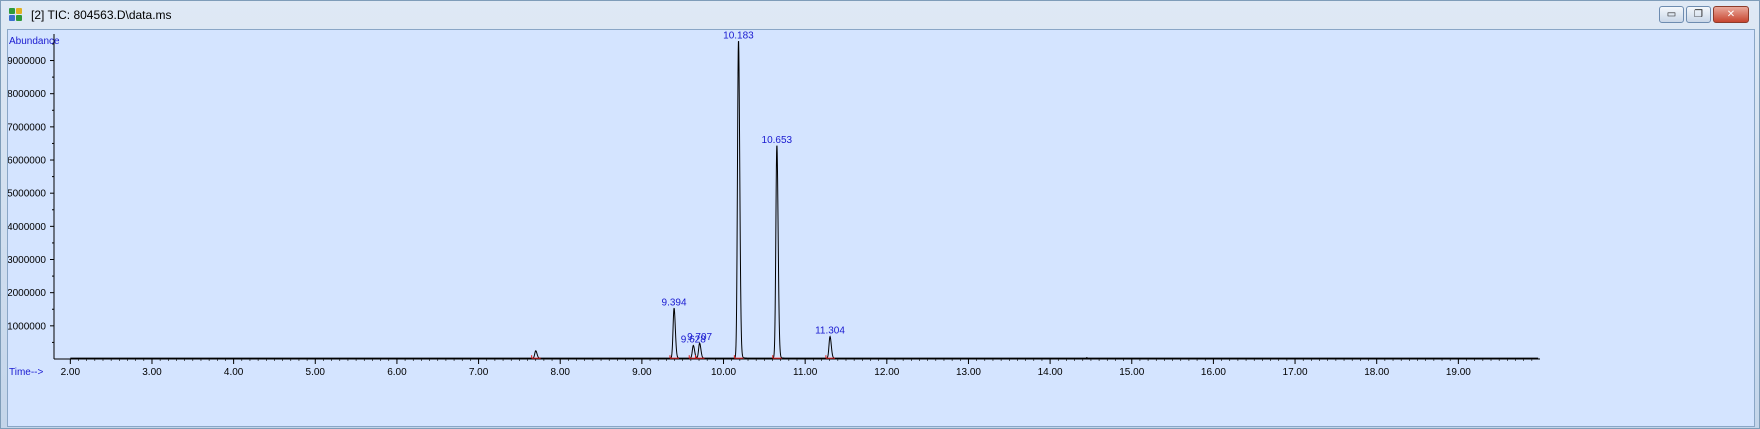 Image resolution: width=1760 pixels, height=429 pixels. I want to click on y-tick-label: 9000000, so click(27, 61).